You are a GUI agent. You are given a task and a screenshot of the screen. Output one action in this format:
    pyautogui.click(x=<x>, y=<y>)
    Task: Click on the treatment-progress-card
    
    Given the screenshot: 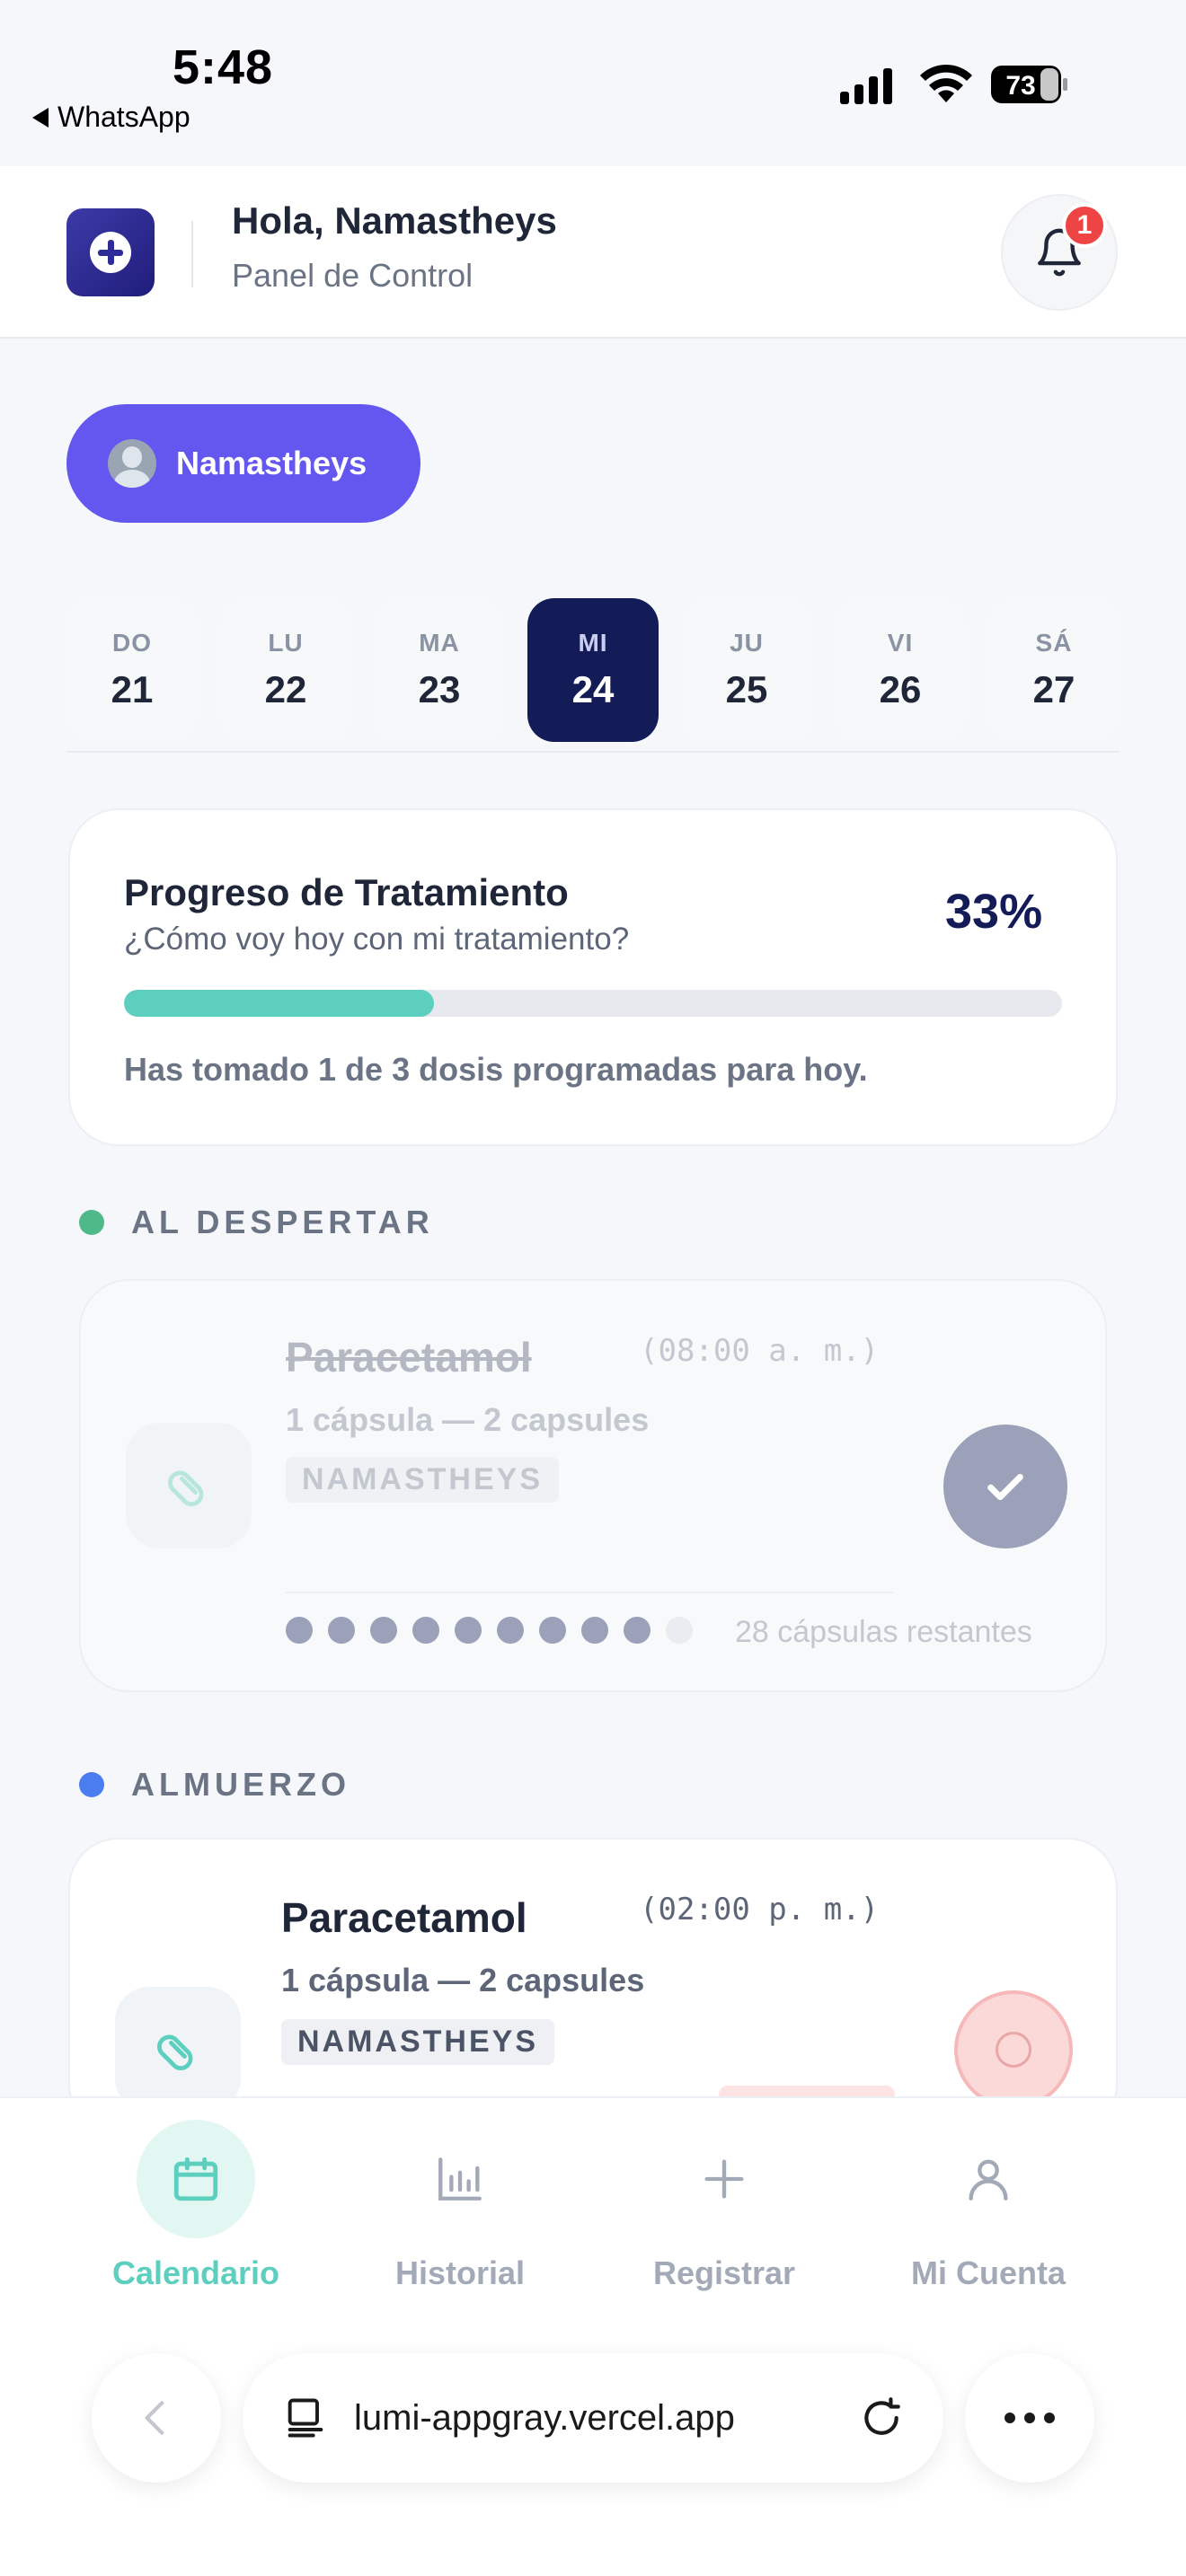 What is the action you would take?
    pyautogui.click(x=593, y=977)
    